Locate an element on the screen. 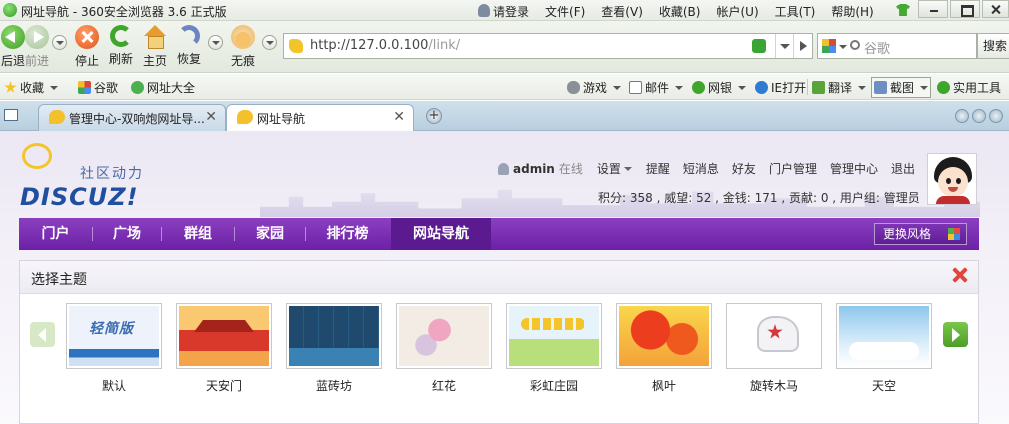 This screenshot has height=424, width=1009. theme-item-rainbow-manor: 彩虹庄园 is located at coordinates (554, 348).